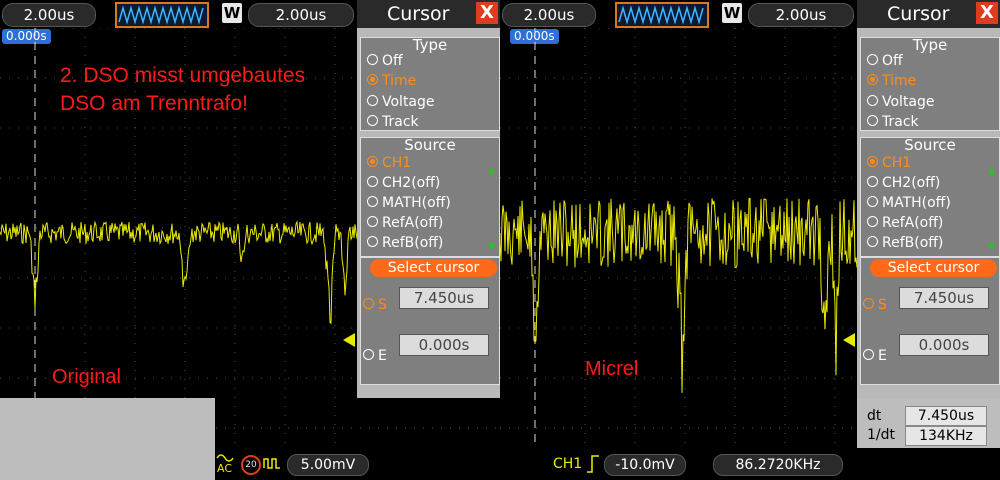  I want to click on inv-dt-label: 1/dt, so click(881, 435).